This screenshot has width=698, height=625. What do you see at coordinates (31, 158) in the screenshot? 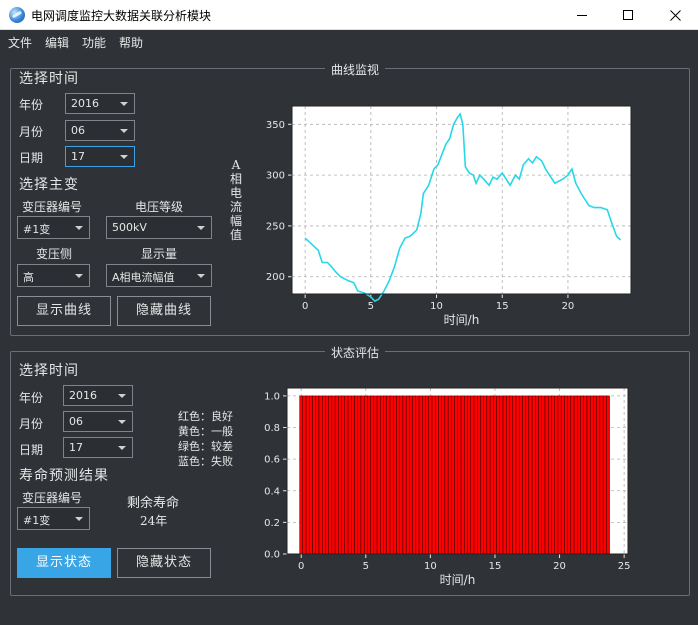
I see `curve-day-label: 日期` at bounding box center [31, 158].